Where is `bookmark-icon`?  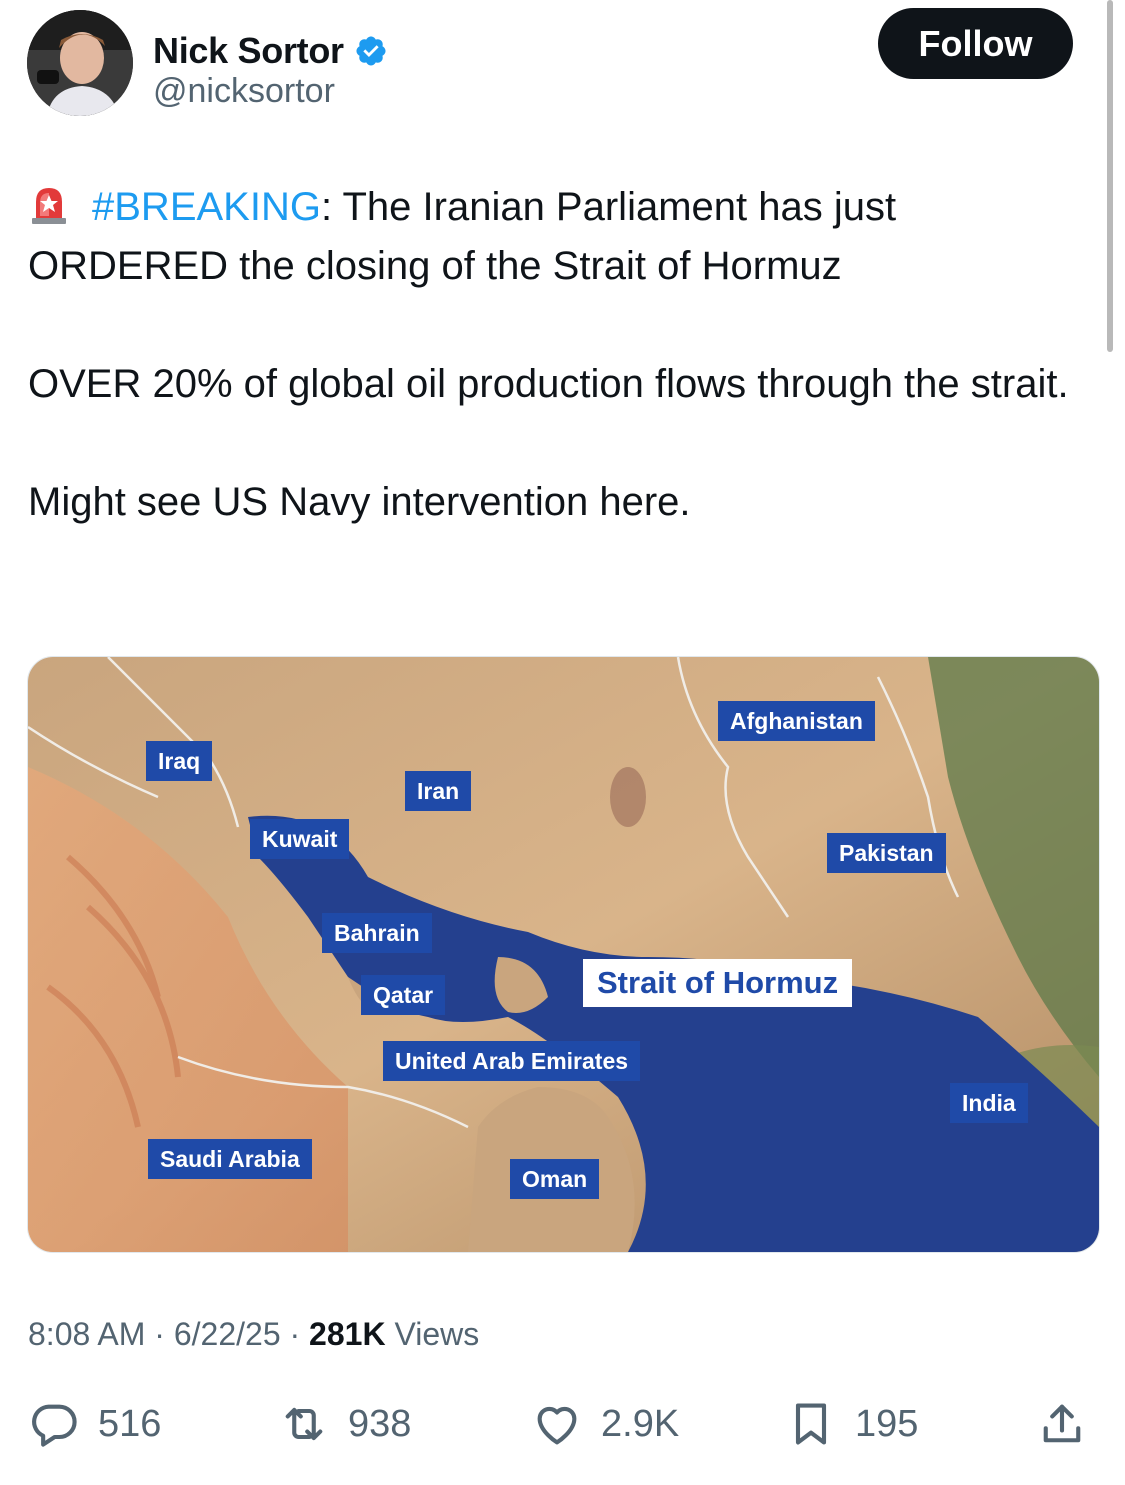 bookmark-icon is located at coordinates (811, 1424).